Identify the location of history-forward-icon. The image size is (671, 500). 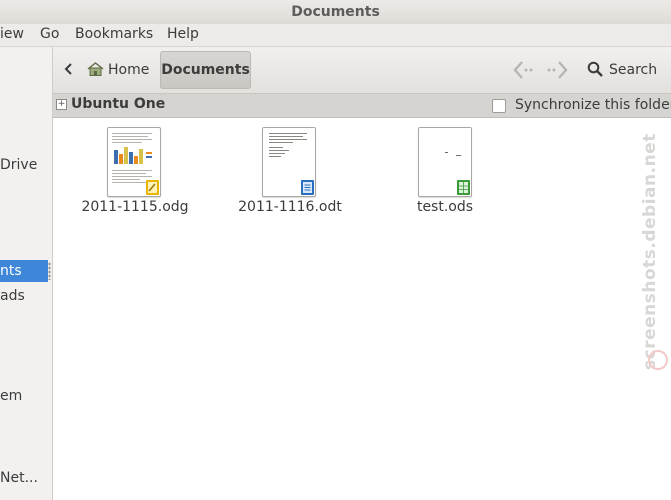
(557, 70).